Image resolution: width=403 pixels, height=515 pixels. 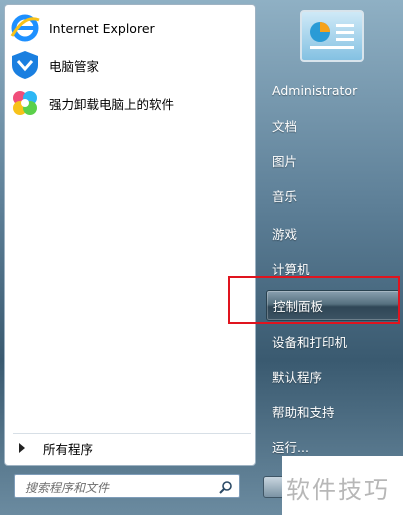 What do you see at coordinates (74, 66) in the screenshot?
I see `program-label: 电脑管家` at bounding box center [74, 66].